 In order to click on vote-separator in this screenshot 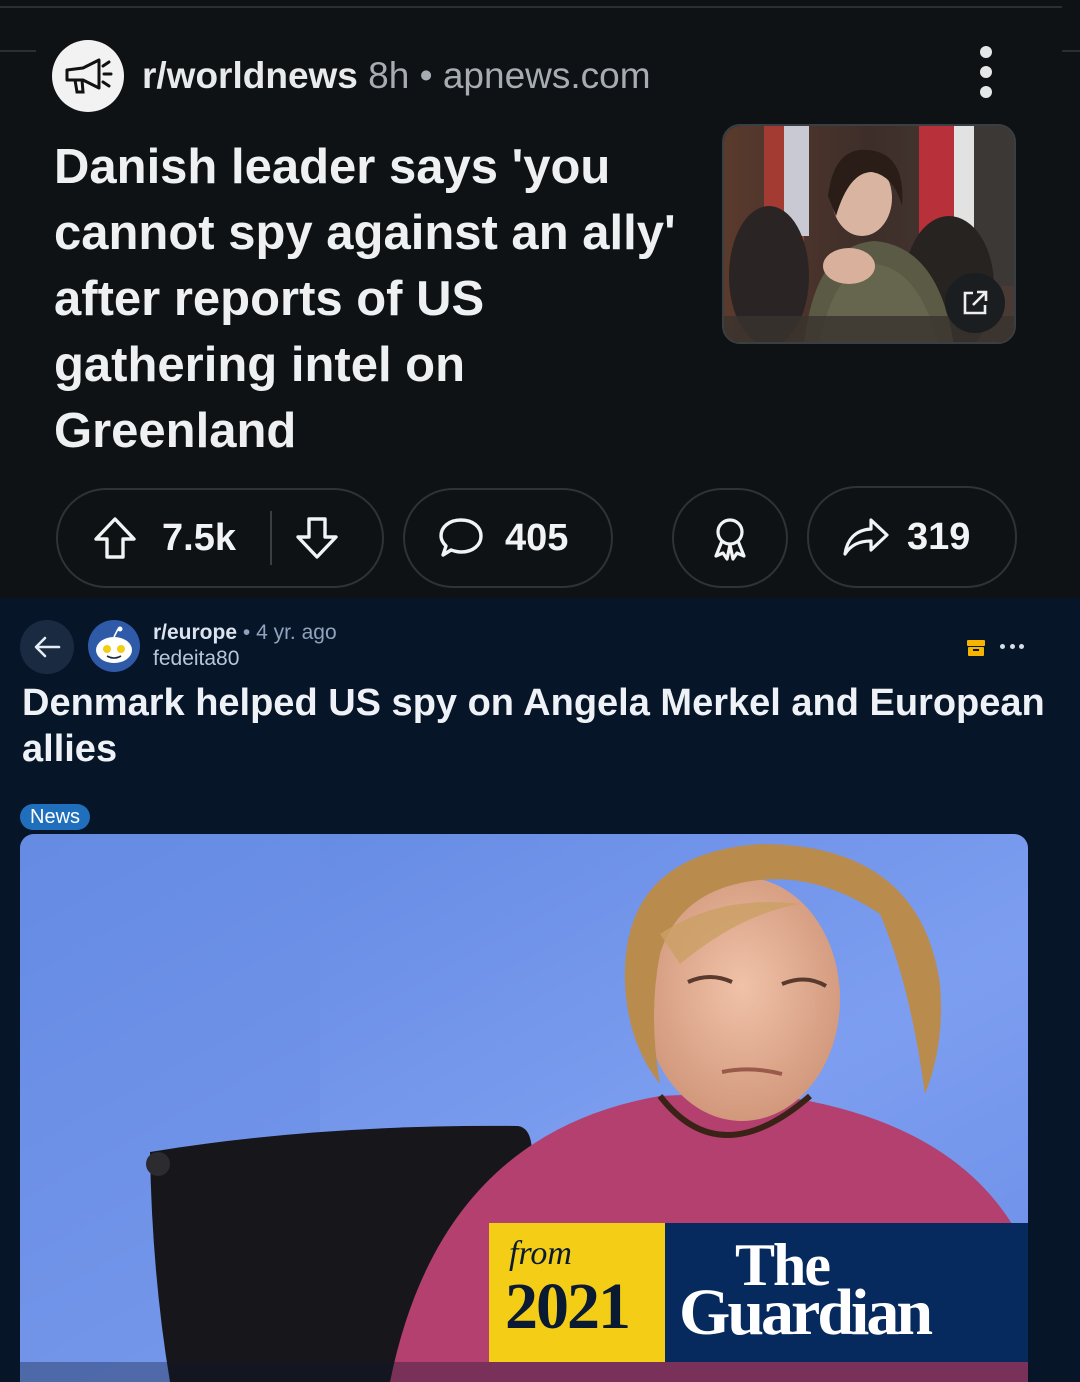, I will do `click(270, 538)`.